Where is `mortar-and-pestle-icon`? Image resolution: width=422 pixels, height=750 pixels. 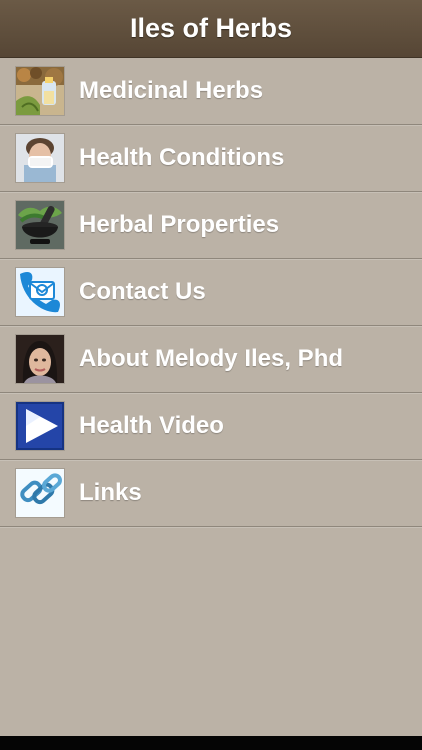 mortar-and-pestle-icon is located at coordinates (40, 225).